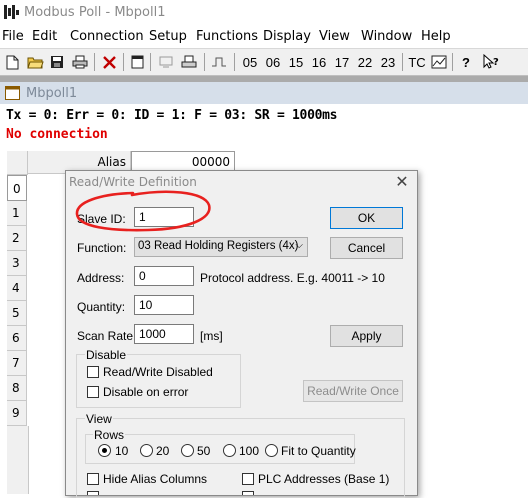  Describe the element at coordinates (17, 238) in the screenshot. I see `row-header: 2` at that location.